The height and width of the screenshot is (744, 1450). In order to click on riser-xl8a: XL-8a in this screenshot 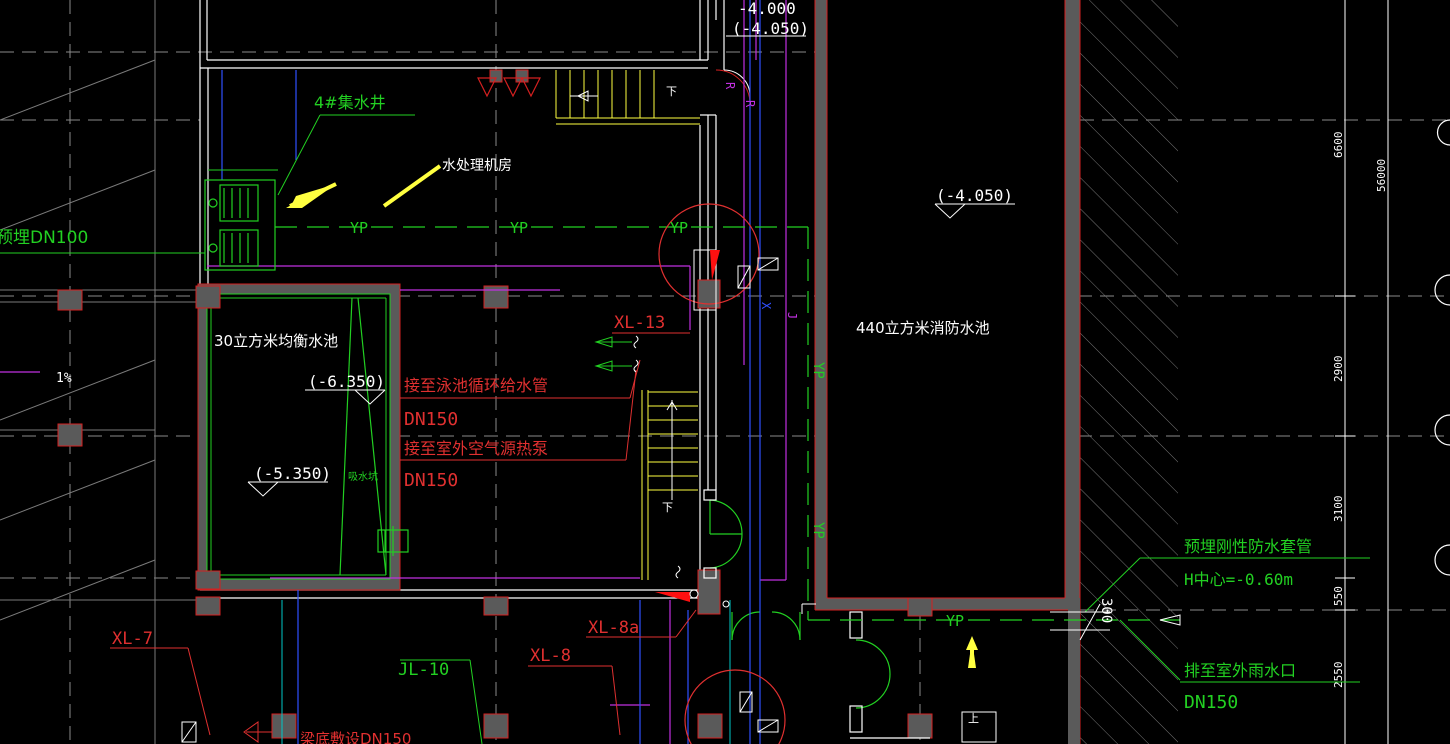, I will do `click(613, 628)`.